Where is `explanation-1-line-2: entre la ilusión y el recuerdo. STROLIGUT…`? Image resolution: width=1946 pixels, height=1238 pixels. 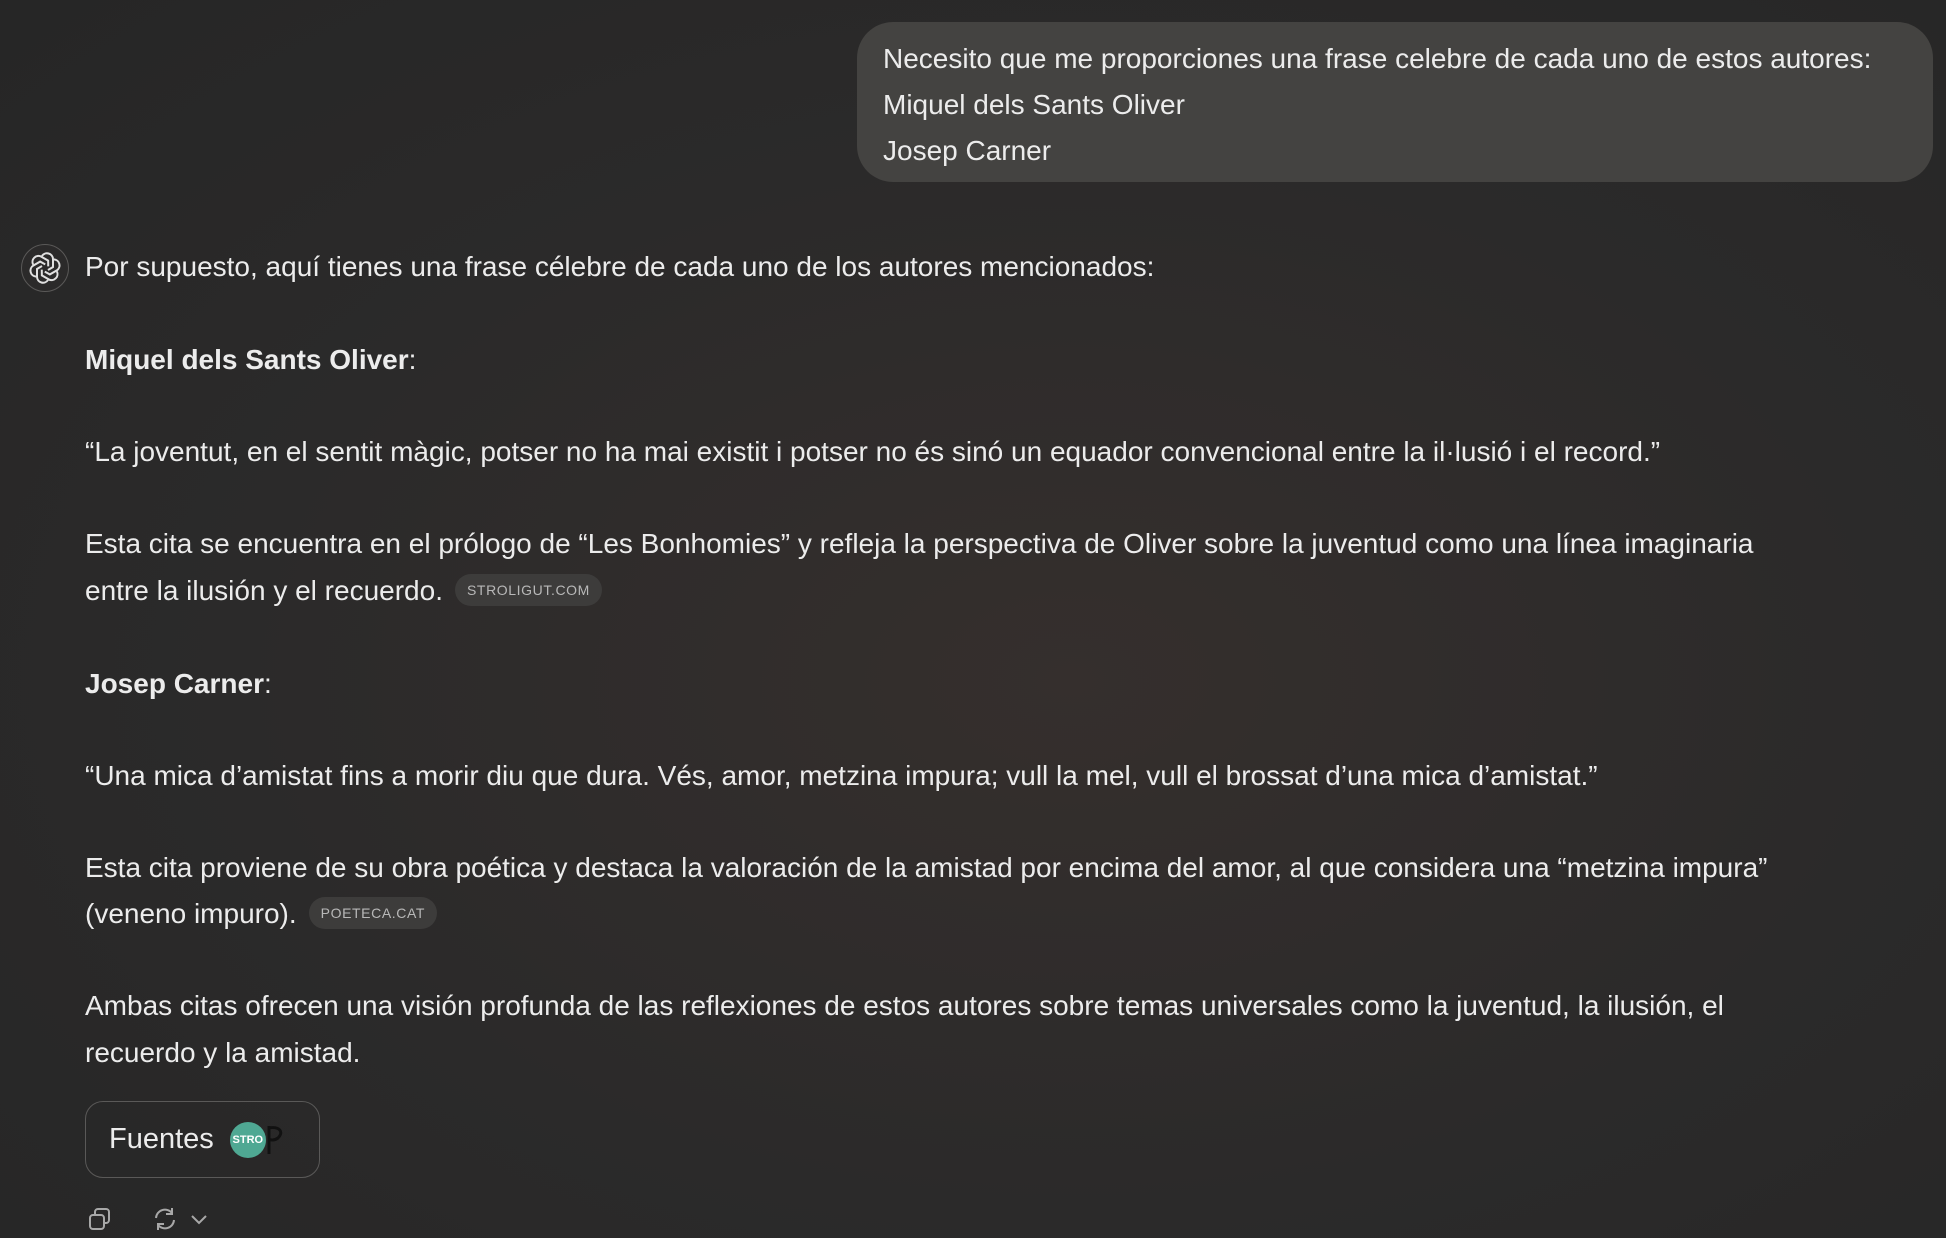 explanation-1-line-2: entre la ilusión y el recuerdo. STROLIGUT… is located at coordinates (343, 591).